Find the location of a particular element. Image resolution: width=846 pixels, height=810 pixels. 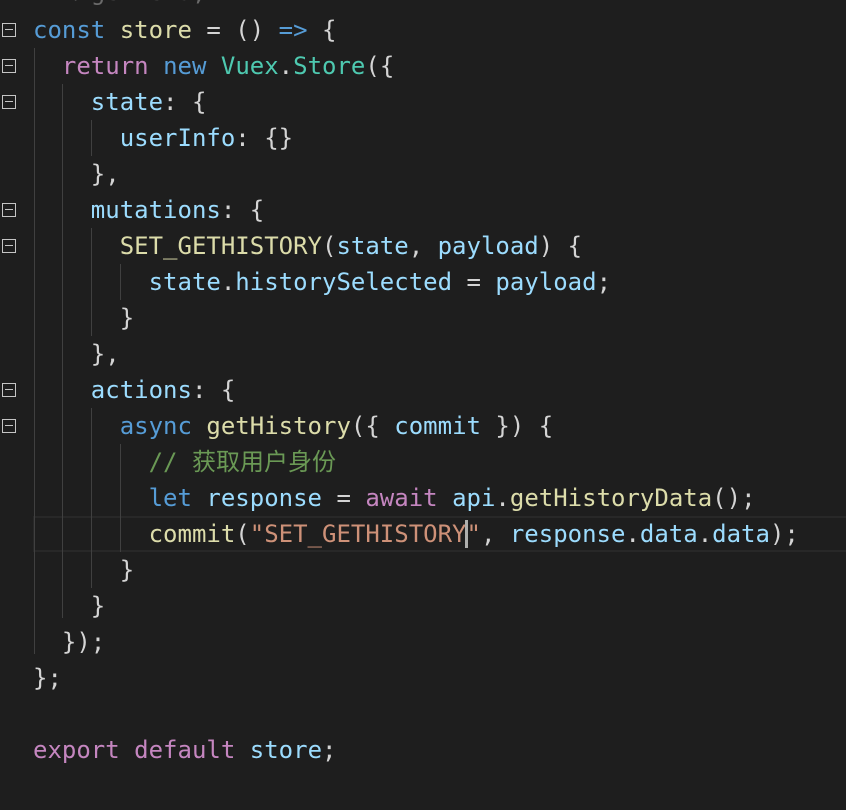

code-token: default is located at coordinates (185, 750).